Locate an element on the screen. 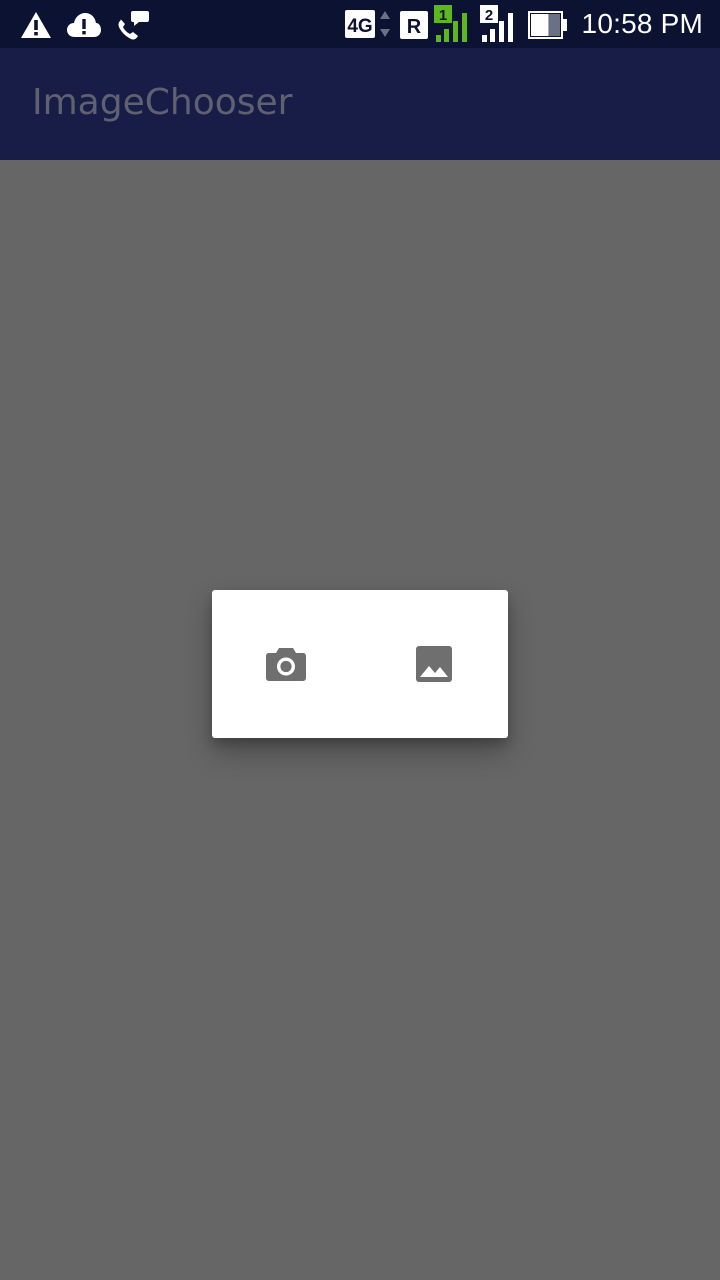  roaming-label: R is located at coordinates (414, 27).